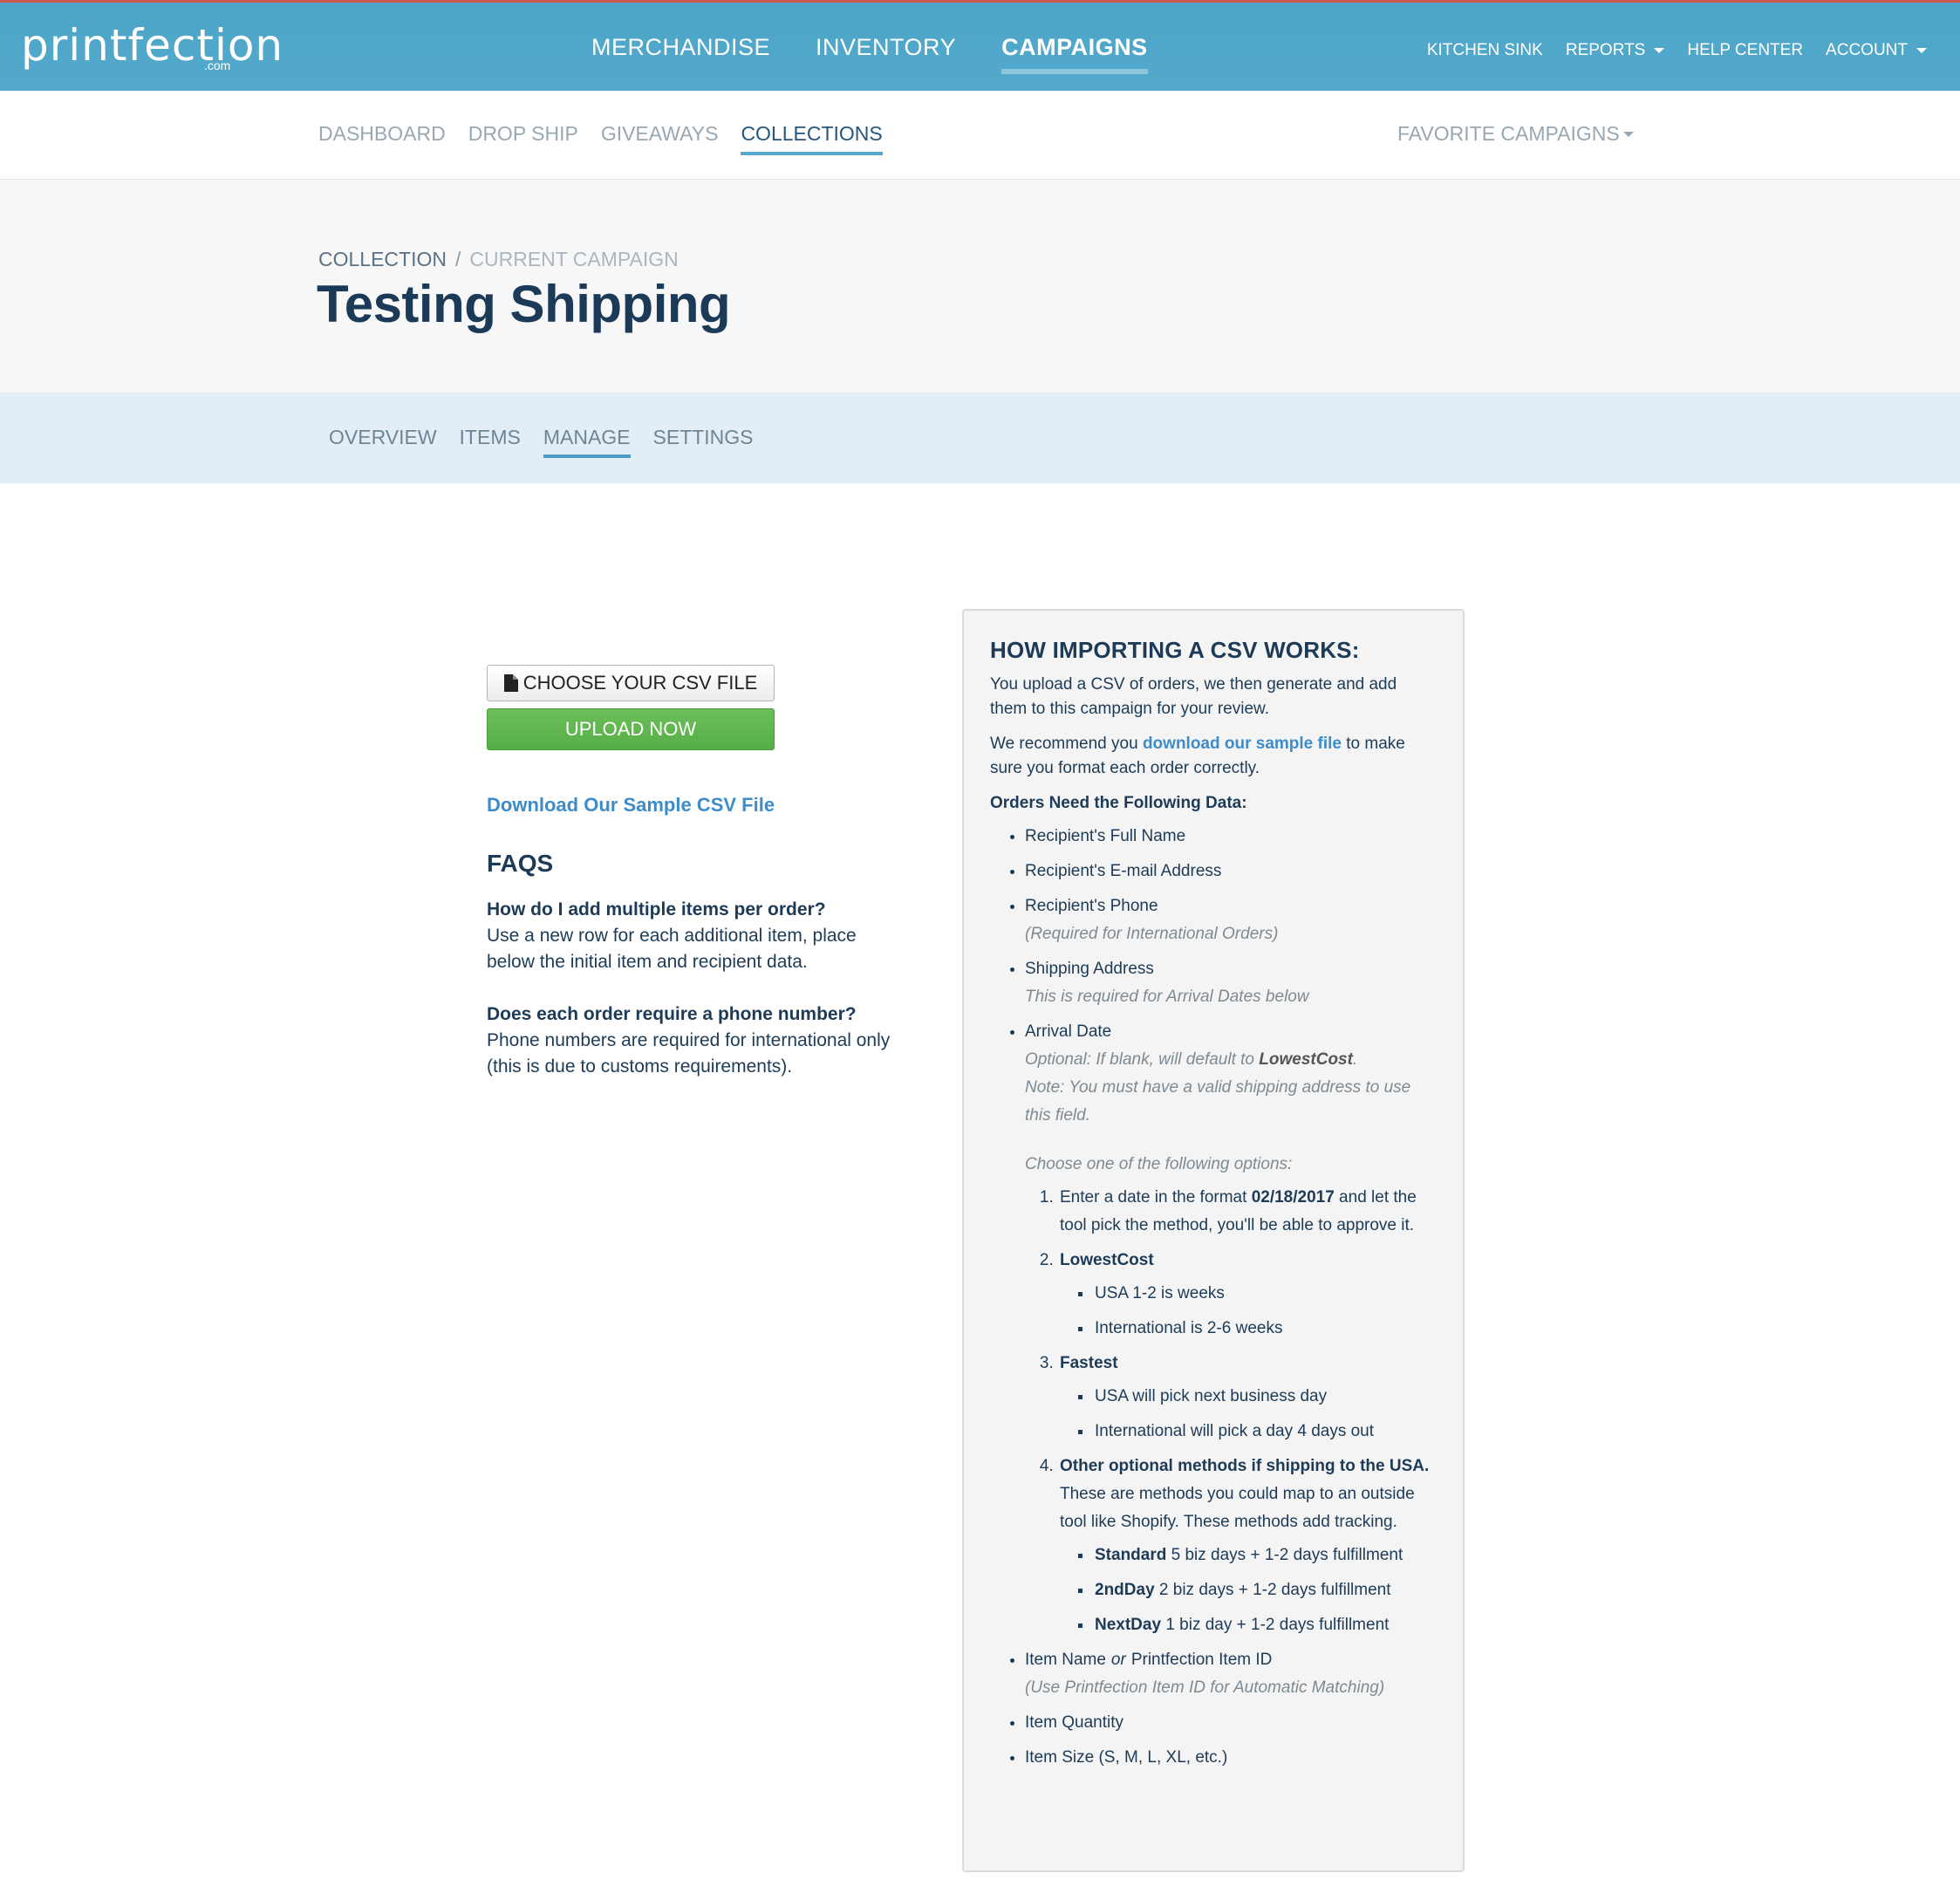 Image resolution: width=1960 pixels, height=1880 pixels. I want to click on campaign-tabs: OVERVIEW ITEMS MANAGE SETTINGS, so click(541, 442).